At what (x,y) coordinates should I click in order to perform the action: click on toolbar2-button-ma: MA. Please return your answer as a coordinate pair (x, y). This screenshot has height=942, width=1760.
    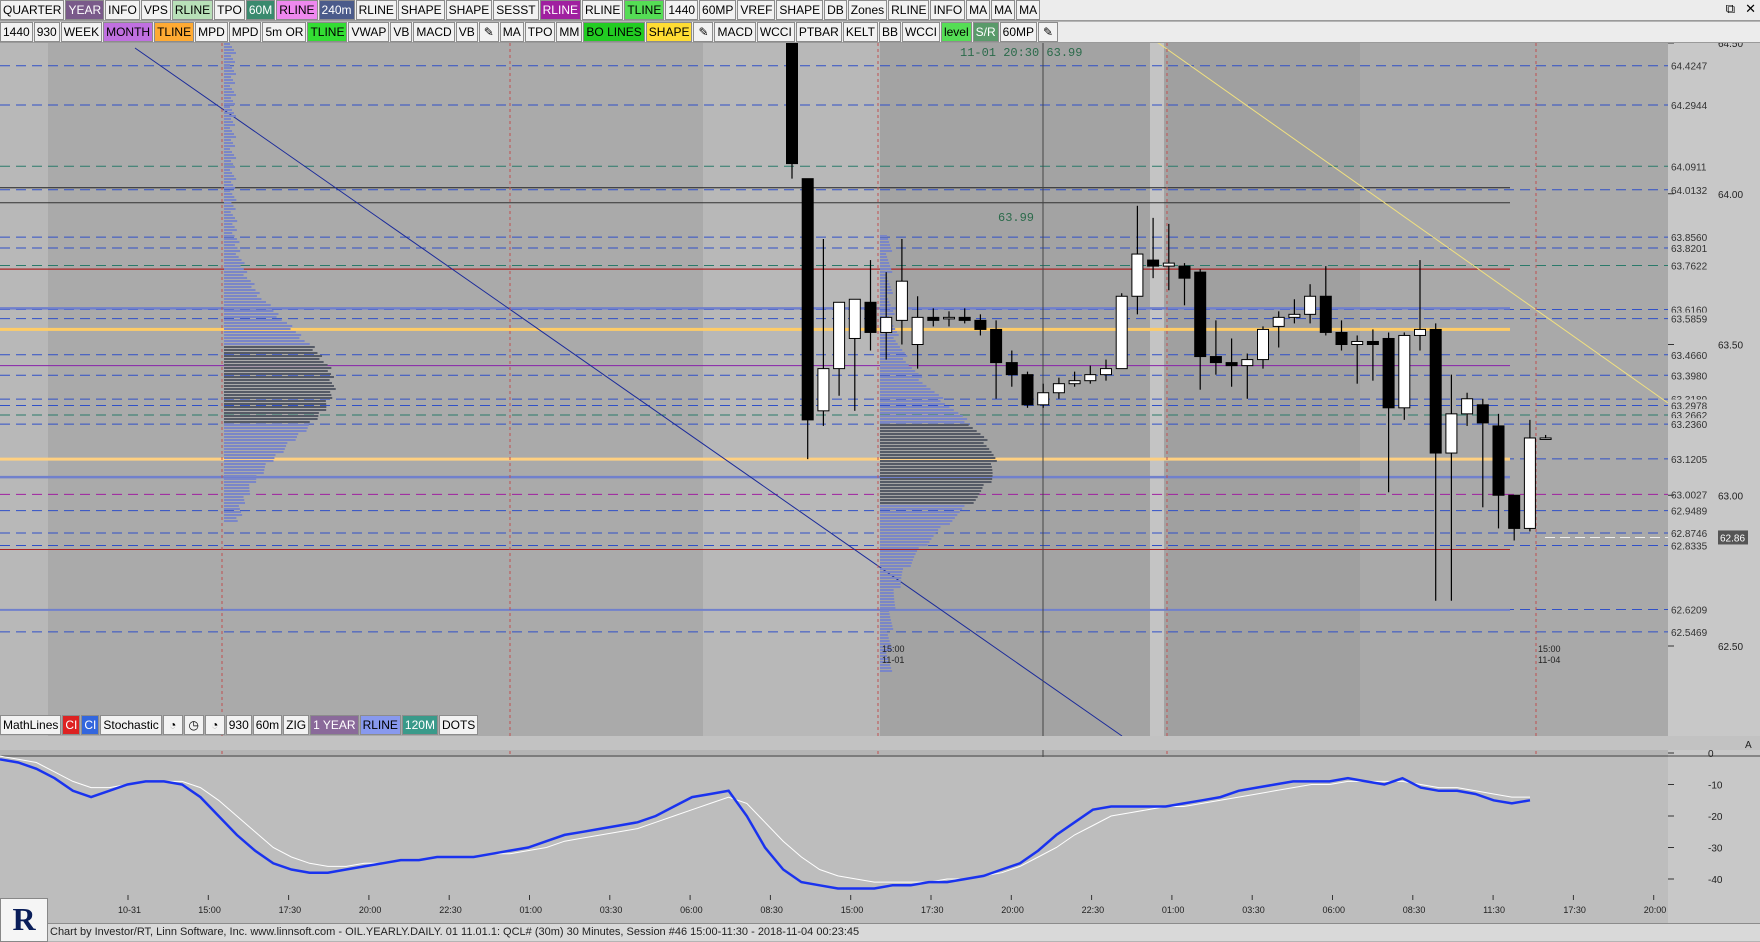
    Looking at the image, I should click on (511, 32).